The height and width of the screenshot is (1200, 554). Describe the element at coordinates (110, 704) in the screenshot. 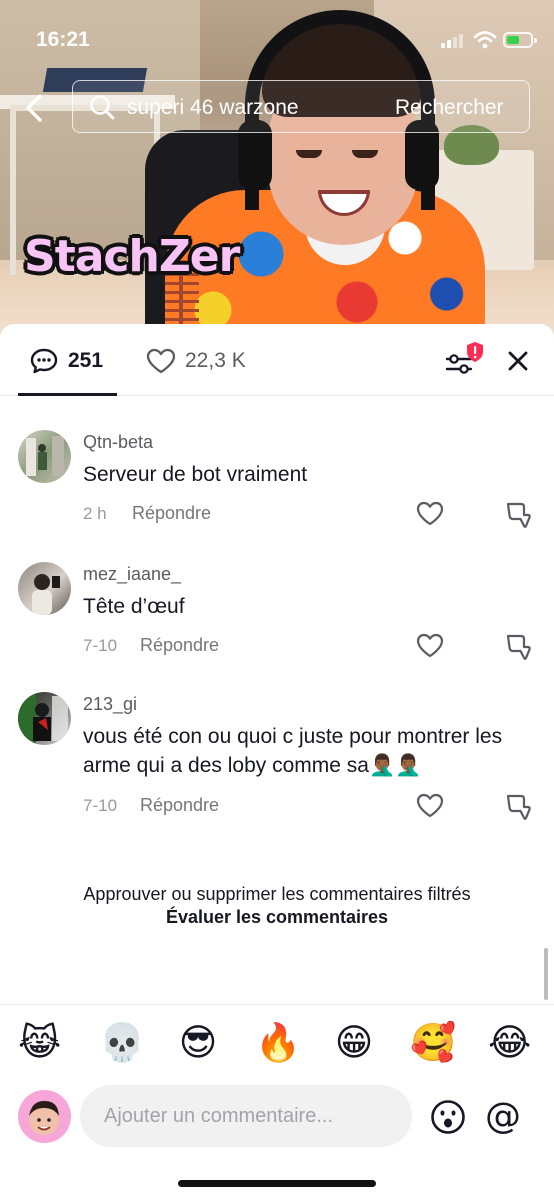

I see `comment-username: 213_gi` at that location.